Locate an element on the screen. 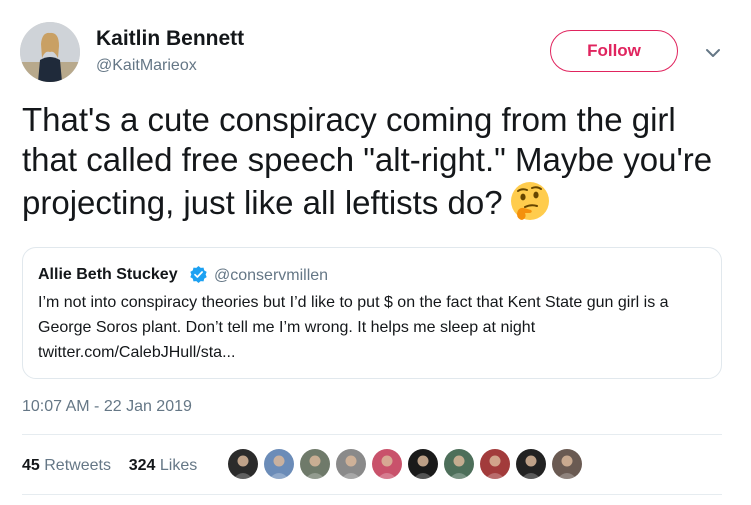 The width and height of the screenshot is (751, 505). likers-avatars is located at coordinates (405, 465).